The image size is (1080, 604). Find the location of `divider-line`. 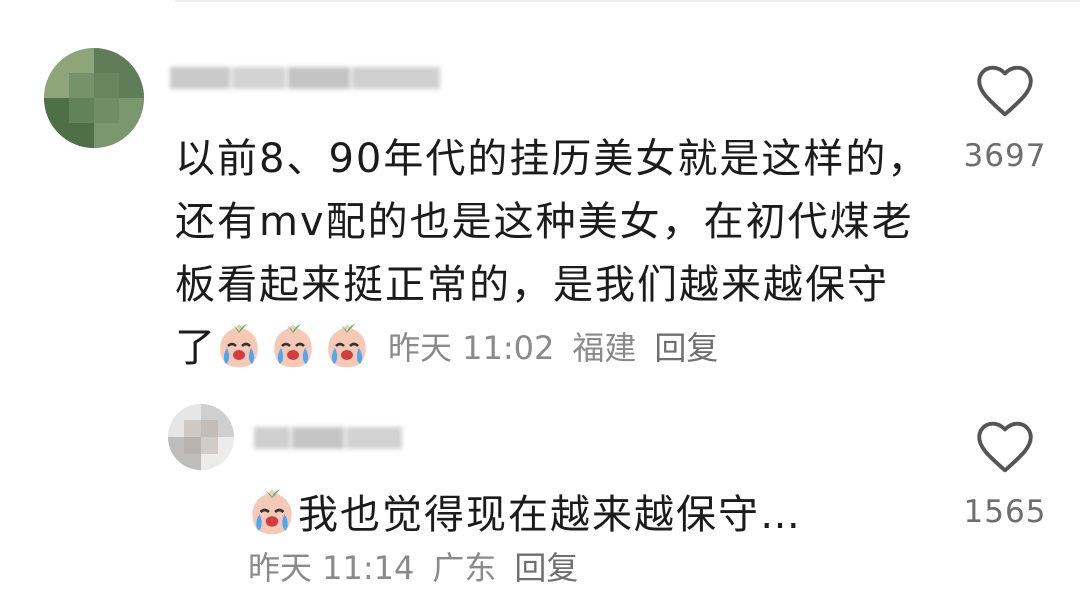

divider-line is located at coordinates (627, 1).